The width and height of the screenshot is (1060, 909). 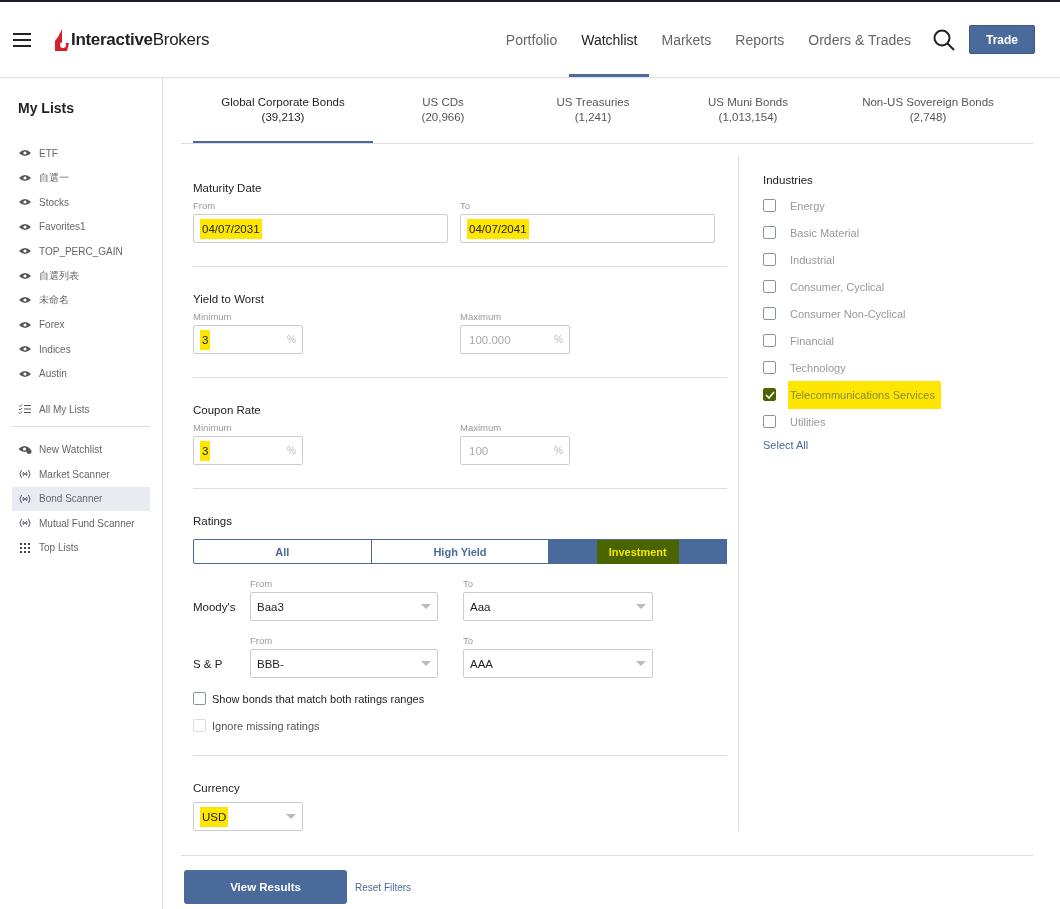 What do you see at coordinates (928, 110) in the screenshot?
I see `bond-tab: Non-US Sovereign Bonds (2,748)` at bounding box center [928, 110].